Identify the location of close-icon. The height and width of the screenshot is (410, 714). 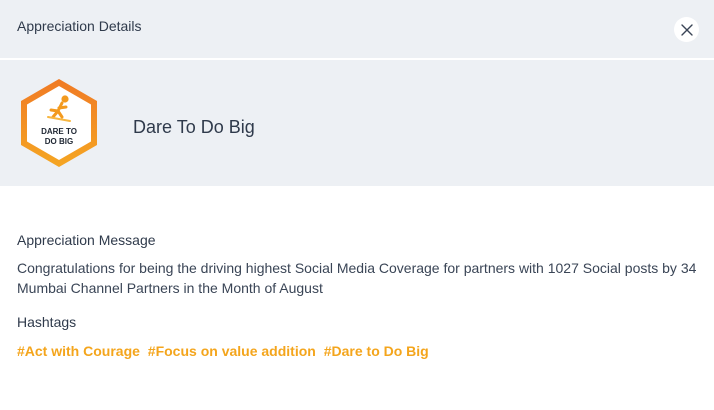
(686, 29).